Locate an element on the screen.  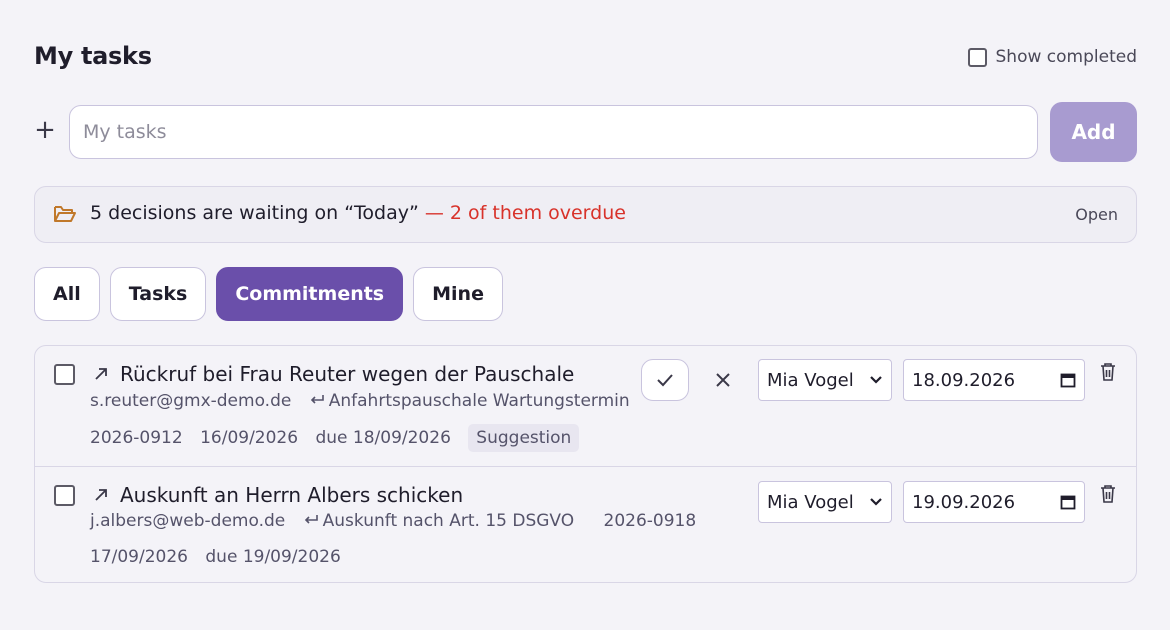
task-details-line: 17/09/2026 due 19/09/2026 is located at coordinates (221, 557).